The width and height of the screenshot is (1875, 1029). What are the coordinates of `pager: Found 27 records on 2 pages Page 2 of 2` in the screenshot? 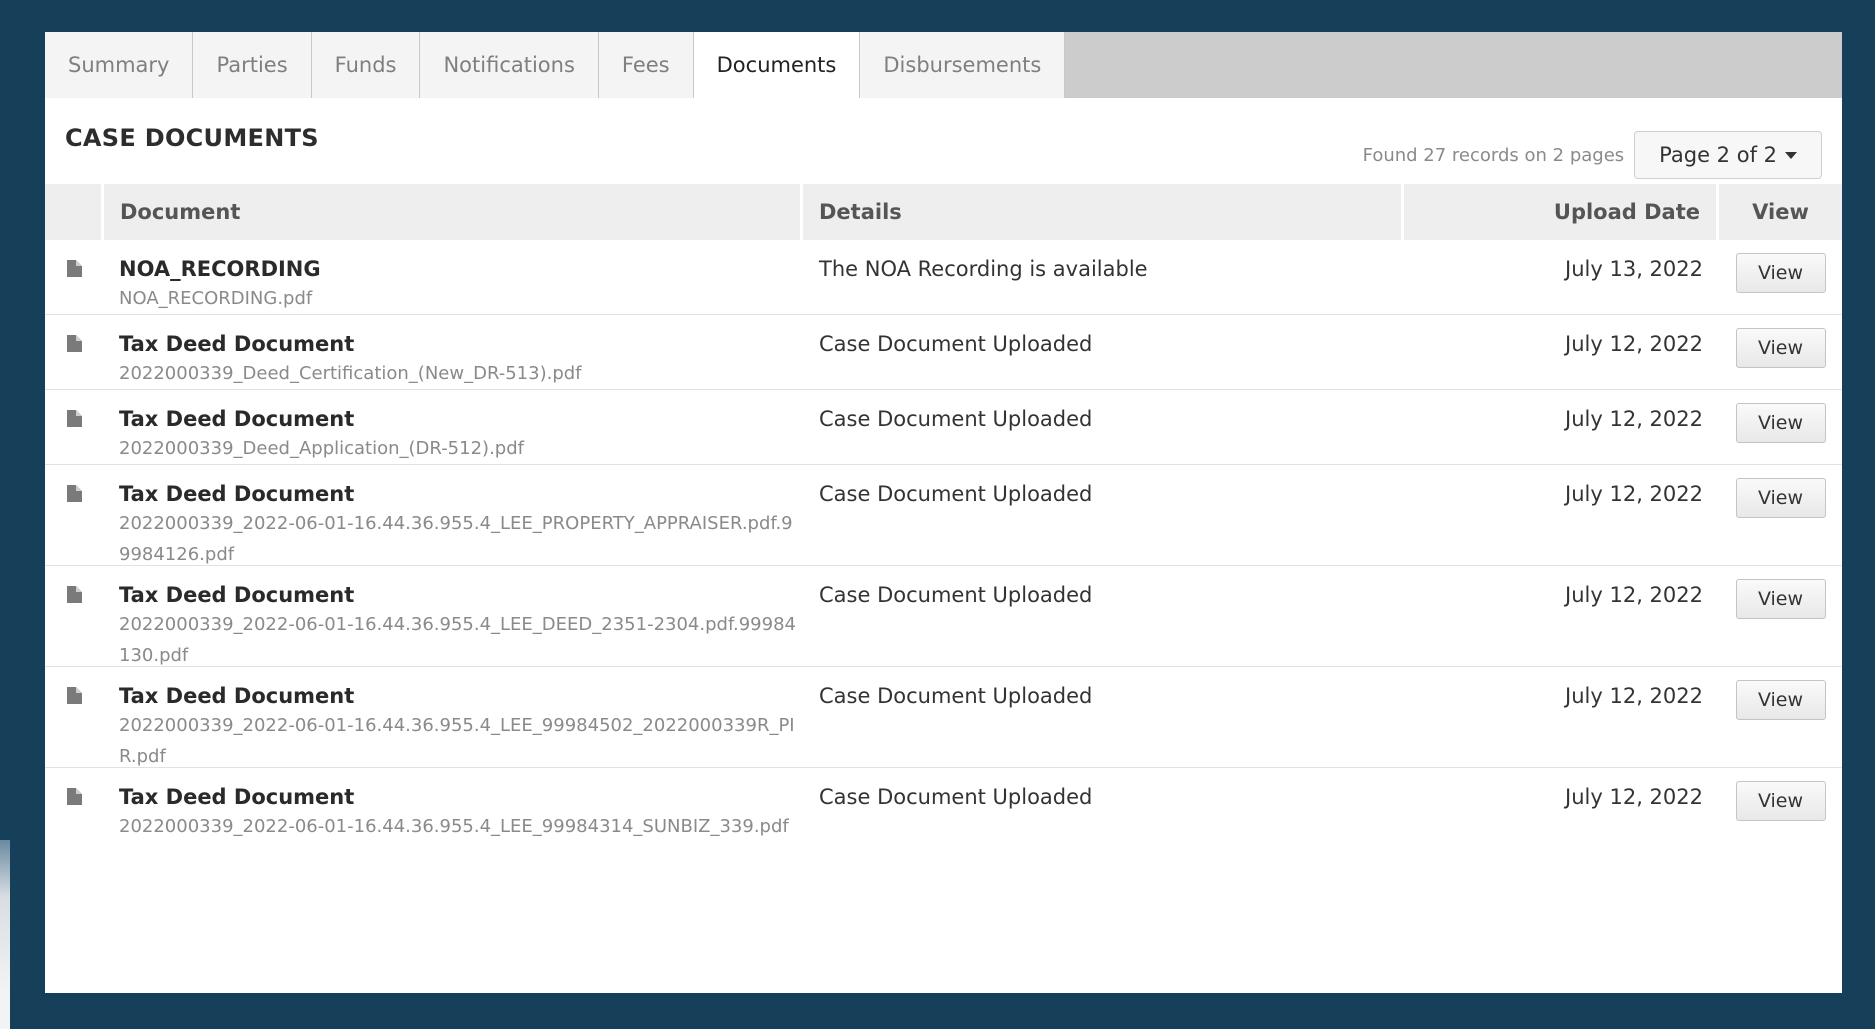 It's located at (1592, 155).